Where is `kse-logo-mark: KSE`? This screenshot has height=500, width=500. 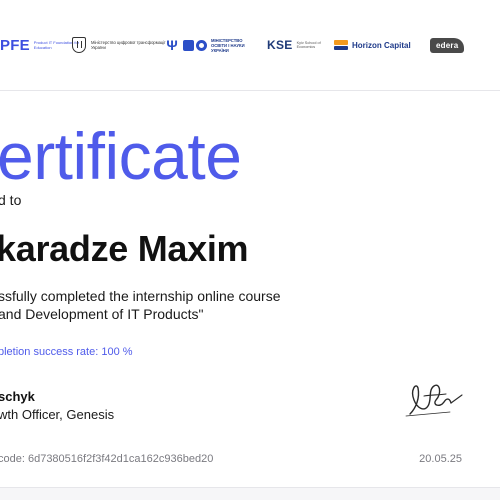
kse-logo-mark: KSE is located at coordinates (280, 45).